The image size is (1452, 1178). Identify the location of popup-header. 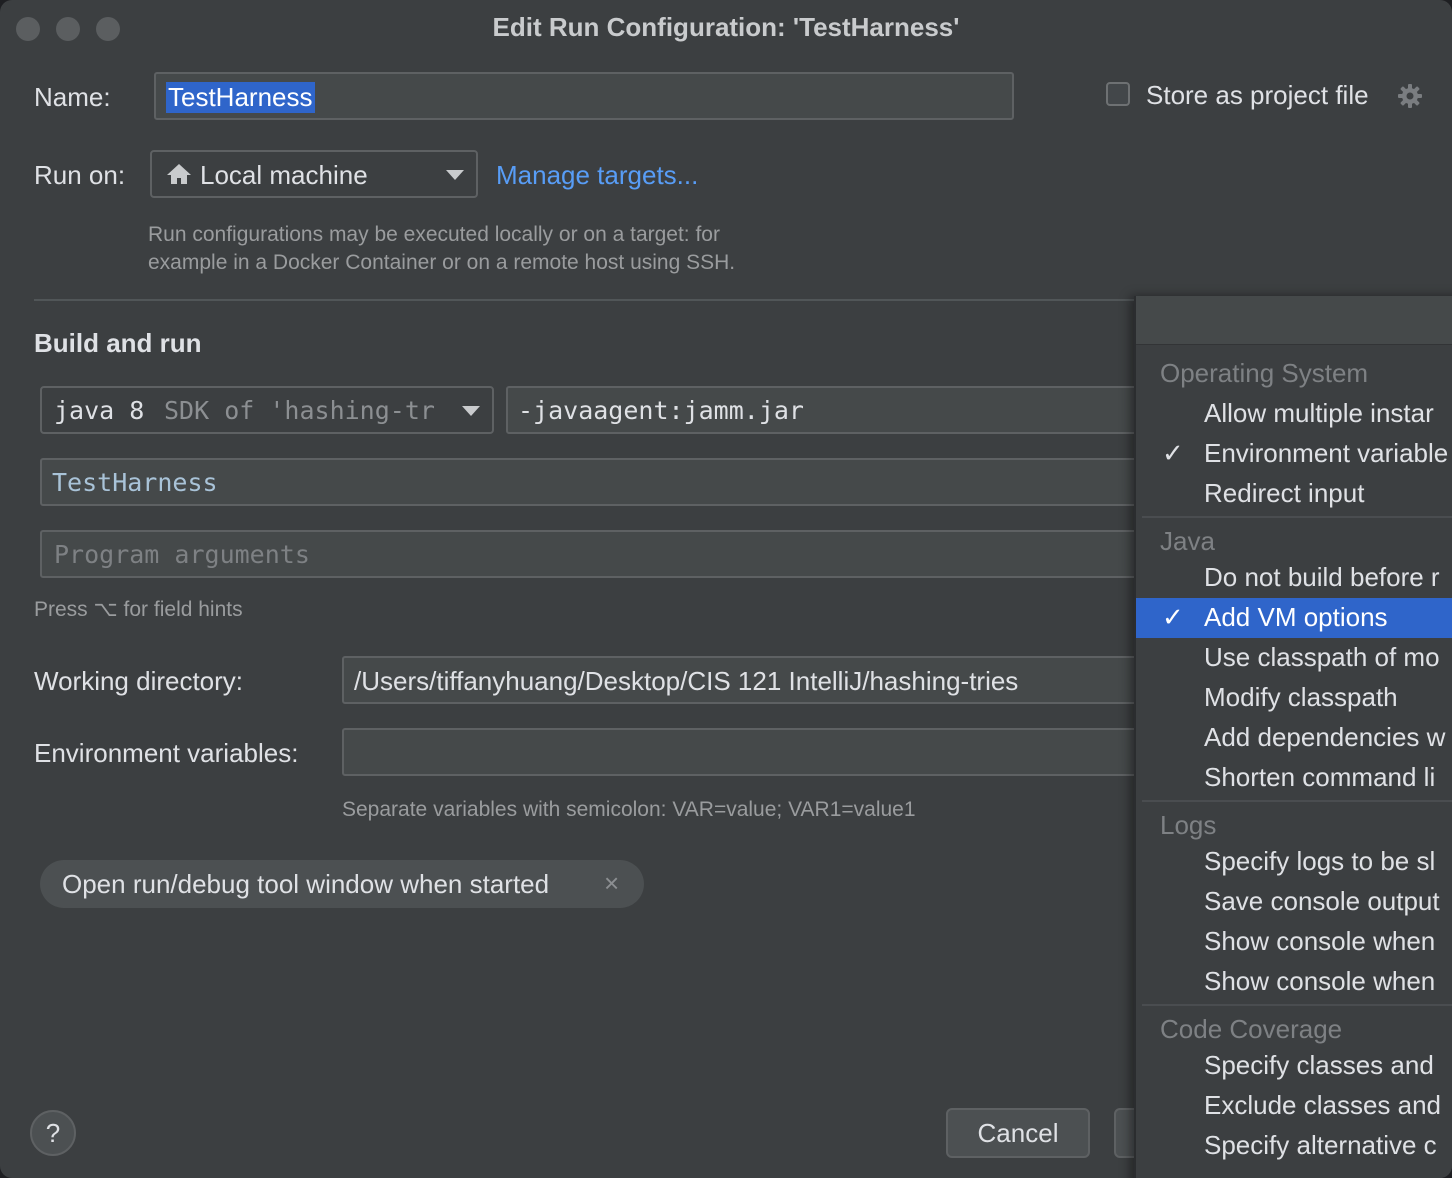
(1294, 320).